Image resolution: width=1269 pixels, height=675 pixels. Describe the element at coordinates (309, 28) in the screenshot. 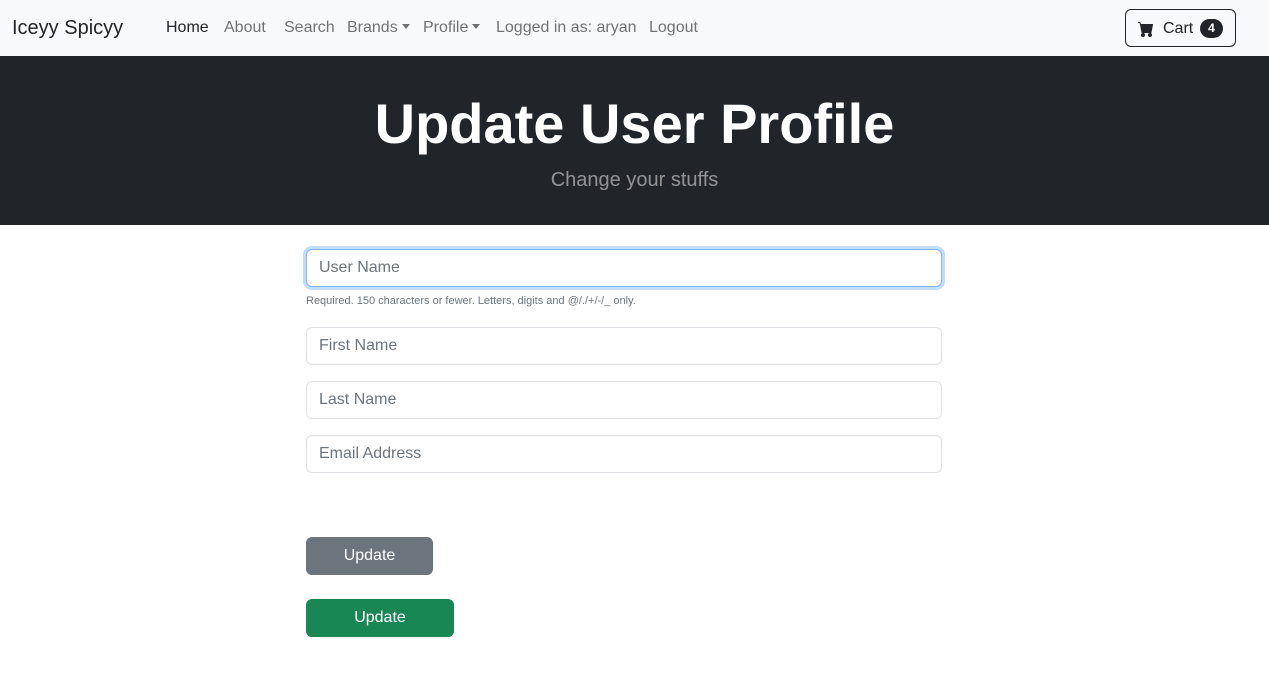

I see `nav-search: Search` at that location.